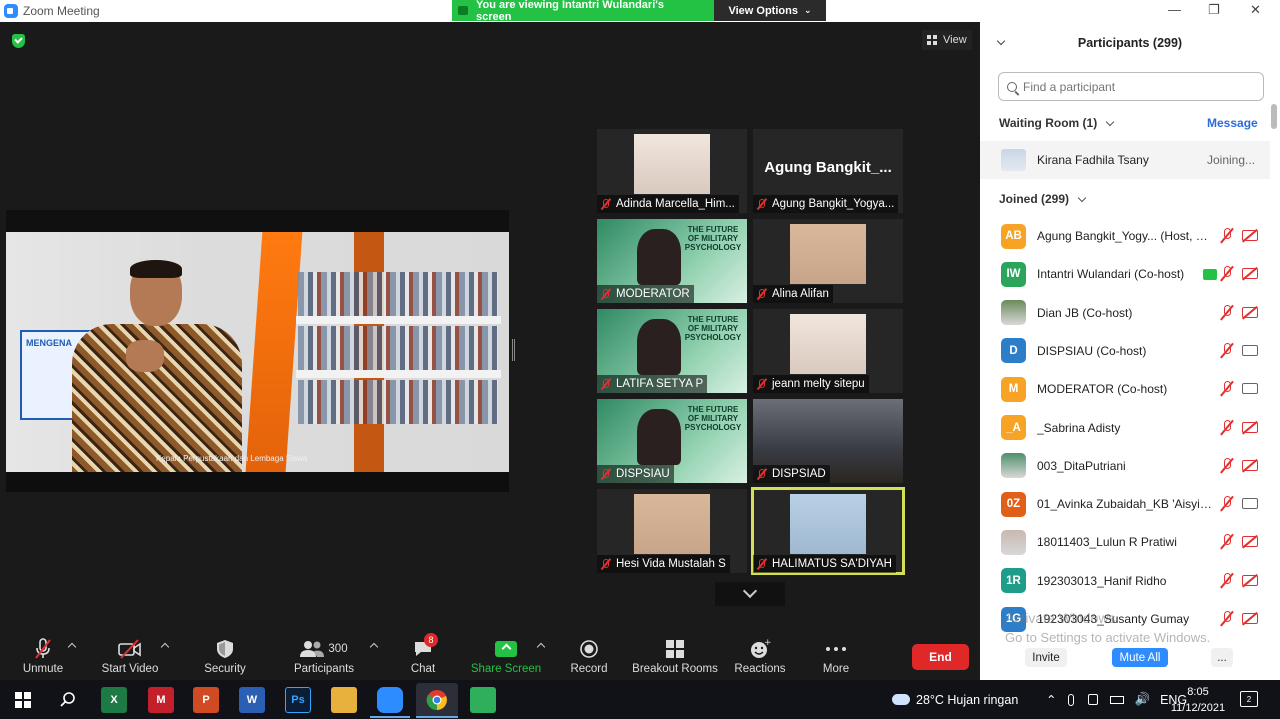 This screenshot has height=719, width=1280. I want to click on view-button: View, so click(947, 40).